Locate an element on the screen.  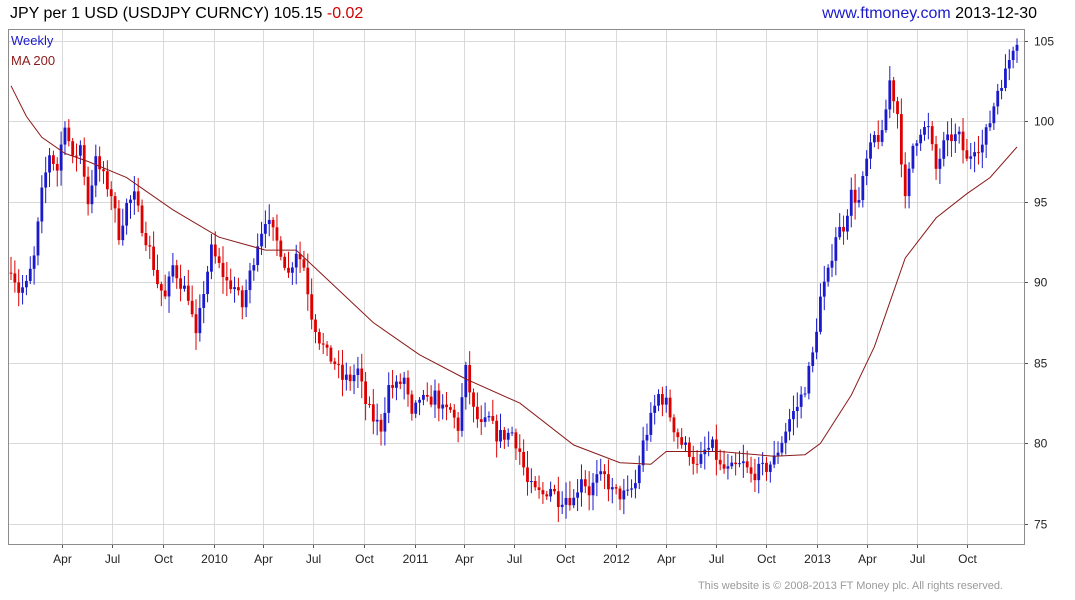
y-tick-label: 105 is located at coordinates (1044, 42).